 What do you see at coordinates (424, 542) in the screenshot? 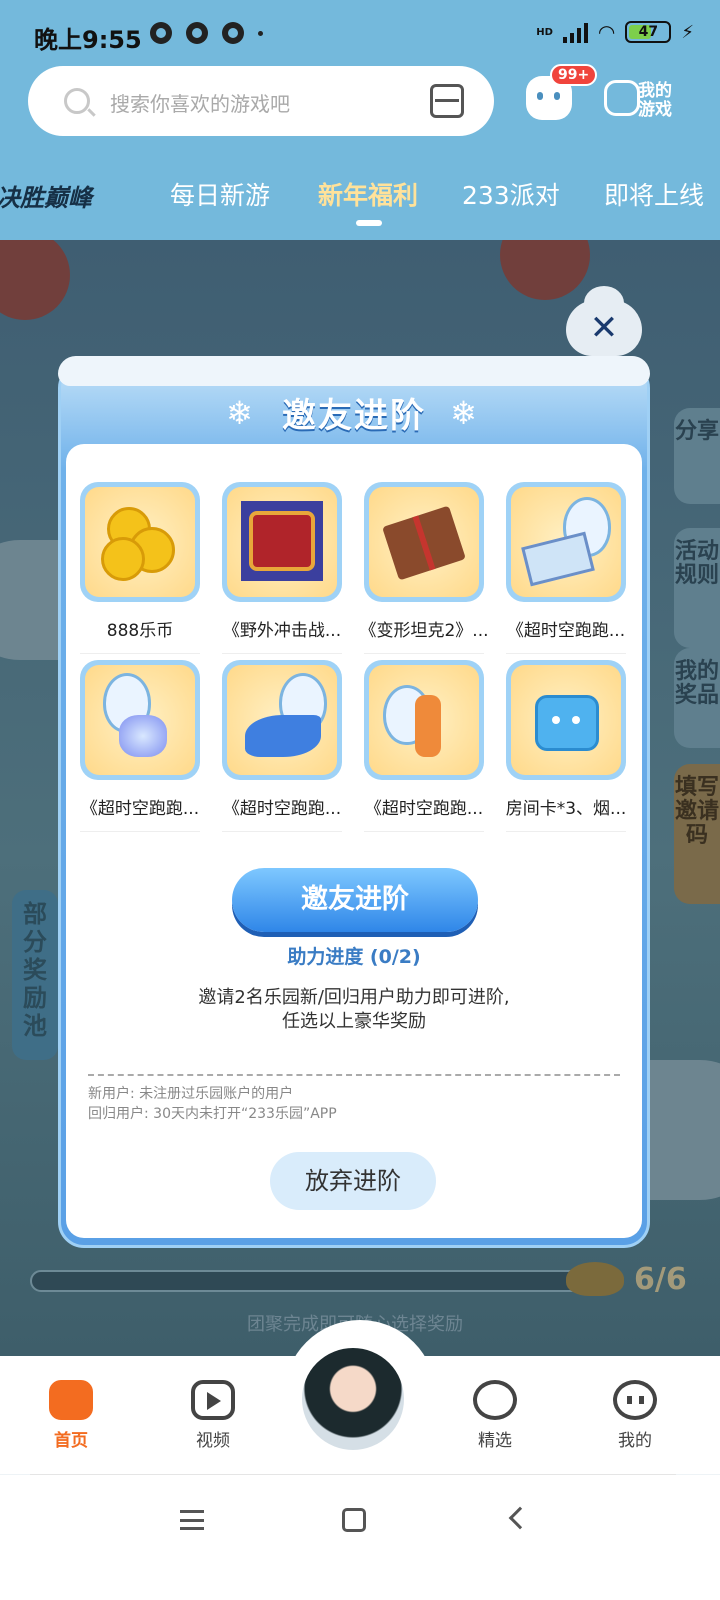
I see `gift-box-icon` at bounding box center [424, 542].